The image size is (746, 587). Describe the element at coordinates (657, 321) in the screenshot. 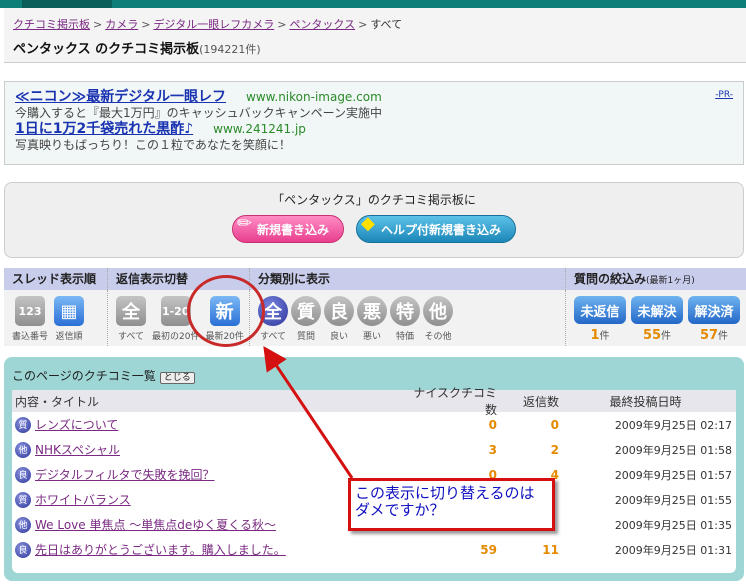

I see `unresolved-button: 未解決 55件` at that location.